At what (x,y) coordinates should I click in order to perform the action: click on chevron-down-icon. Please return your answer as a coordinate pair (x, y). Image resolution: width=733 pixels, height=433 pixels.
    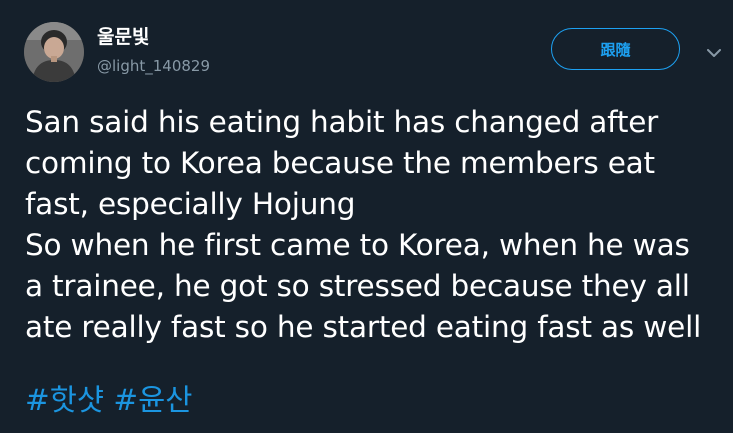
    Looking at the image, I should click on (714, 53).